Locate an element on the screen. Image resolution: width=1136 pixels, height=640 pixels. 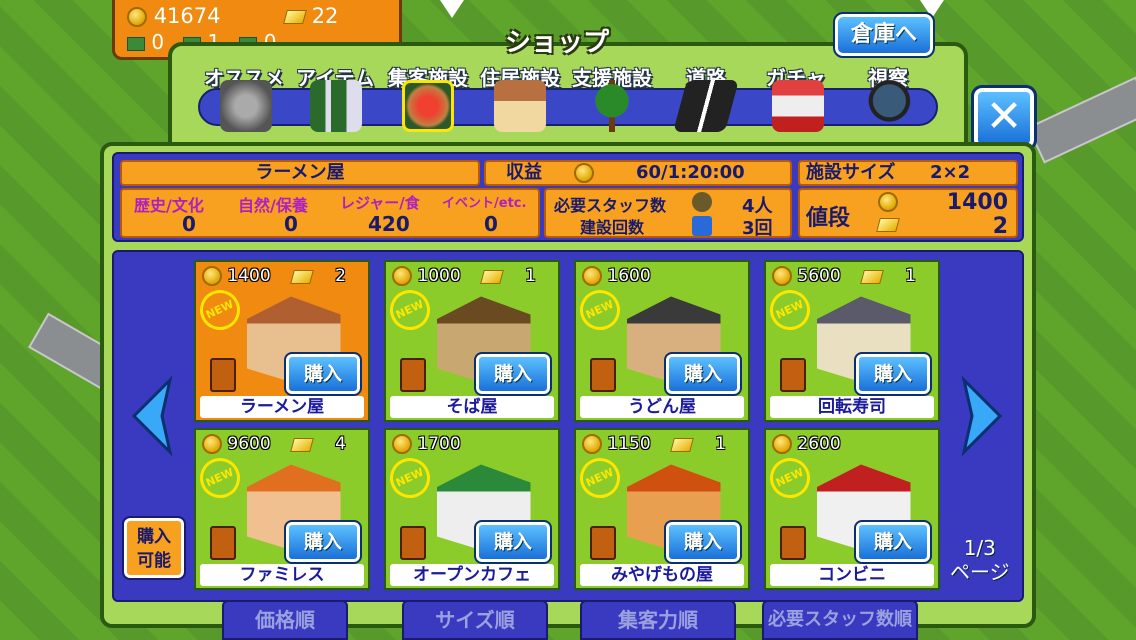
stat-value-event: 0 is located at coordinates (491, 224).